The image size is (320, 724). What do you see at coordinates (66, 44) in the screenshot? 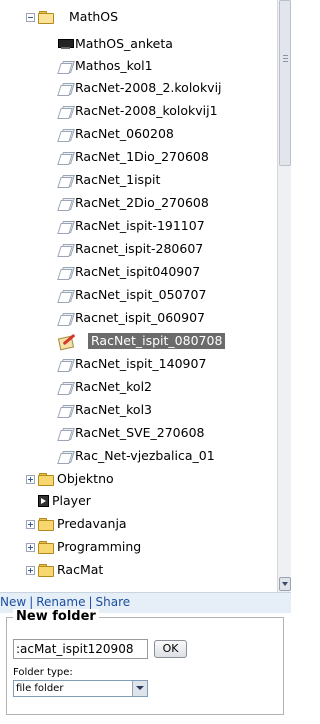
I see `screen-icon` at bounding box center [66, 44].